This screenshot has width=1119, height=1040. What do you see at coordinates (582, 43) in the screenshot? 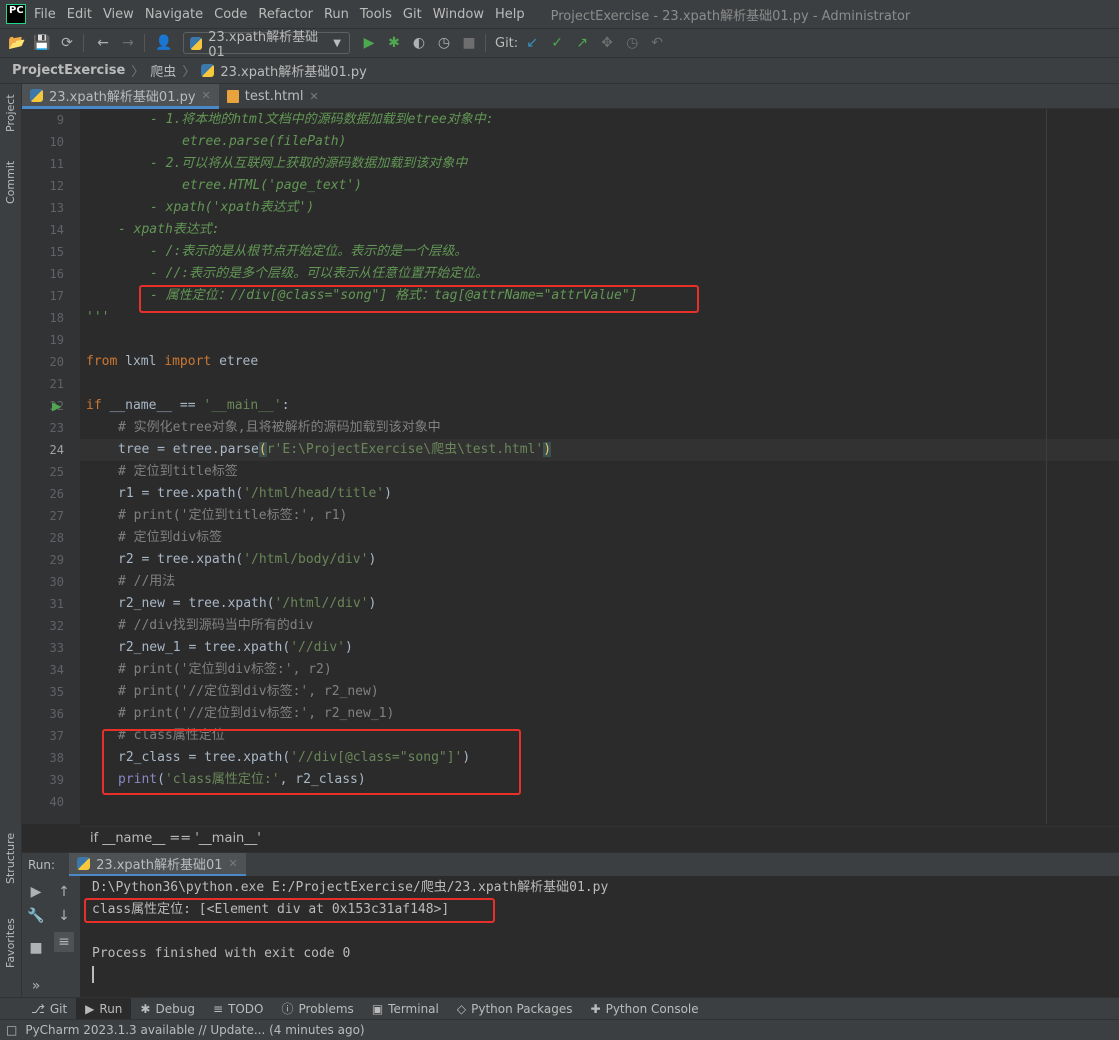
I see `git-push-icon: ↗` at bounding box center [582, 43].